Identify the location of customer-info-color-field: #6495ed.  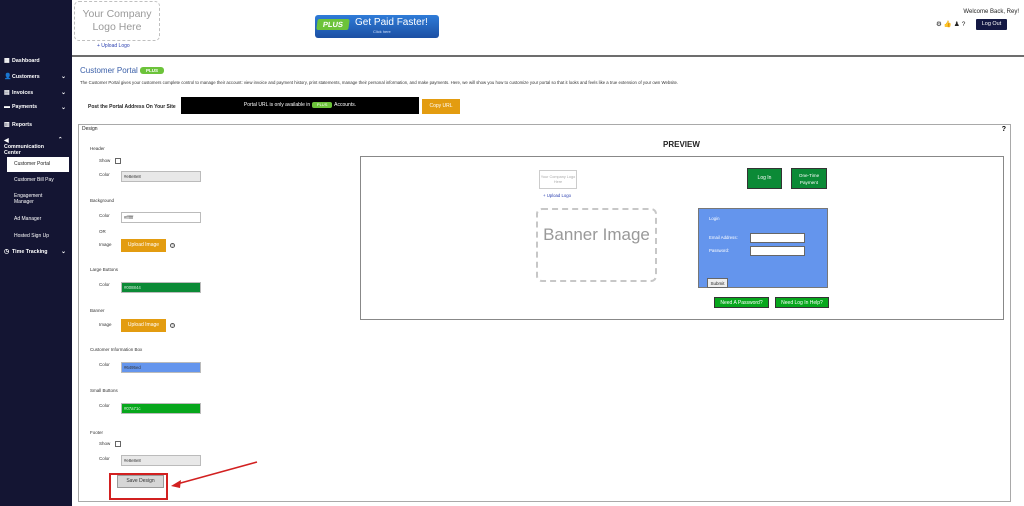
(161, 367).